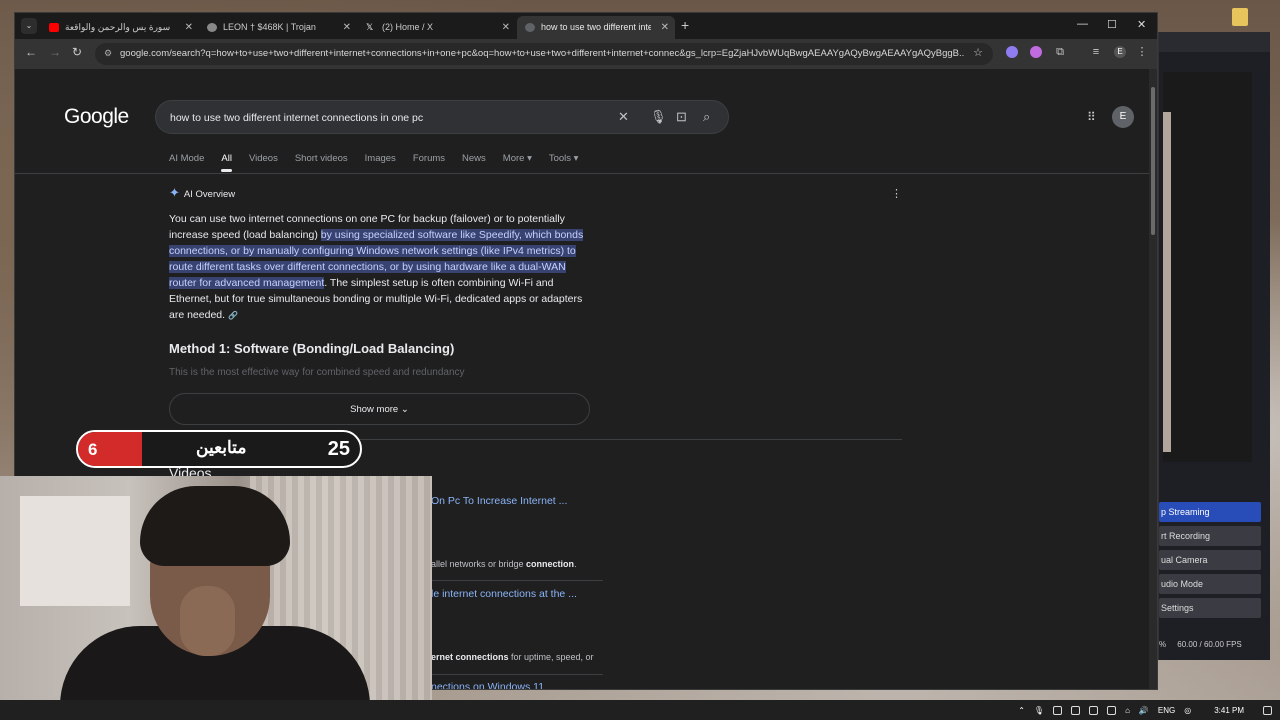 The height and width of the screenshot is (720, 1280). I want to click on tab-google-search: how to use two different intern ✕, so click(596, 27).